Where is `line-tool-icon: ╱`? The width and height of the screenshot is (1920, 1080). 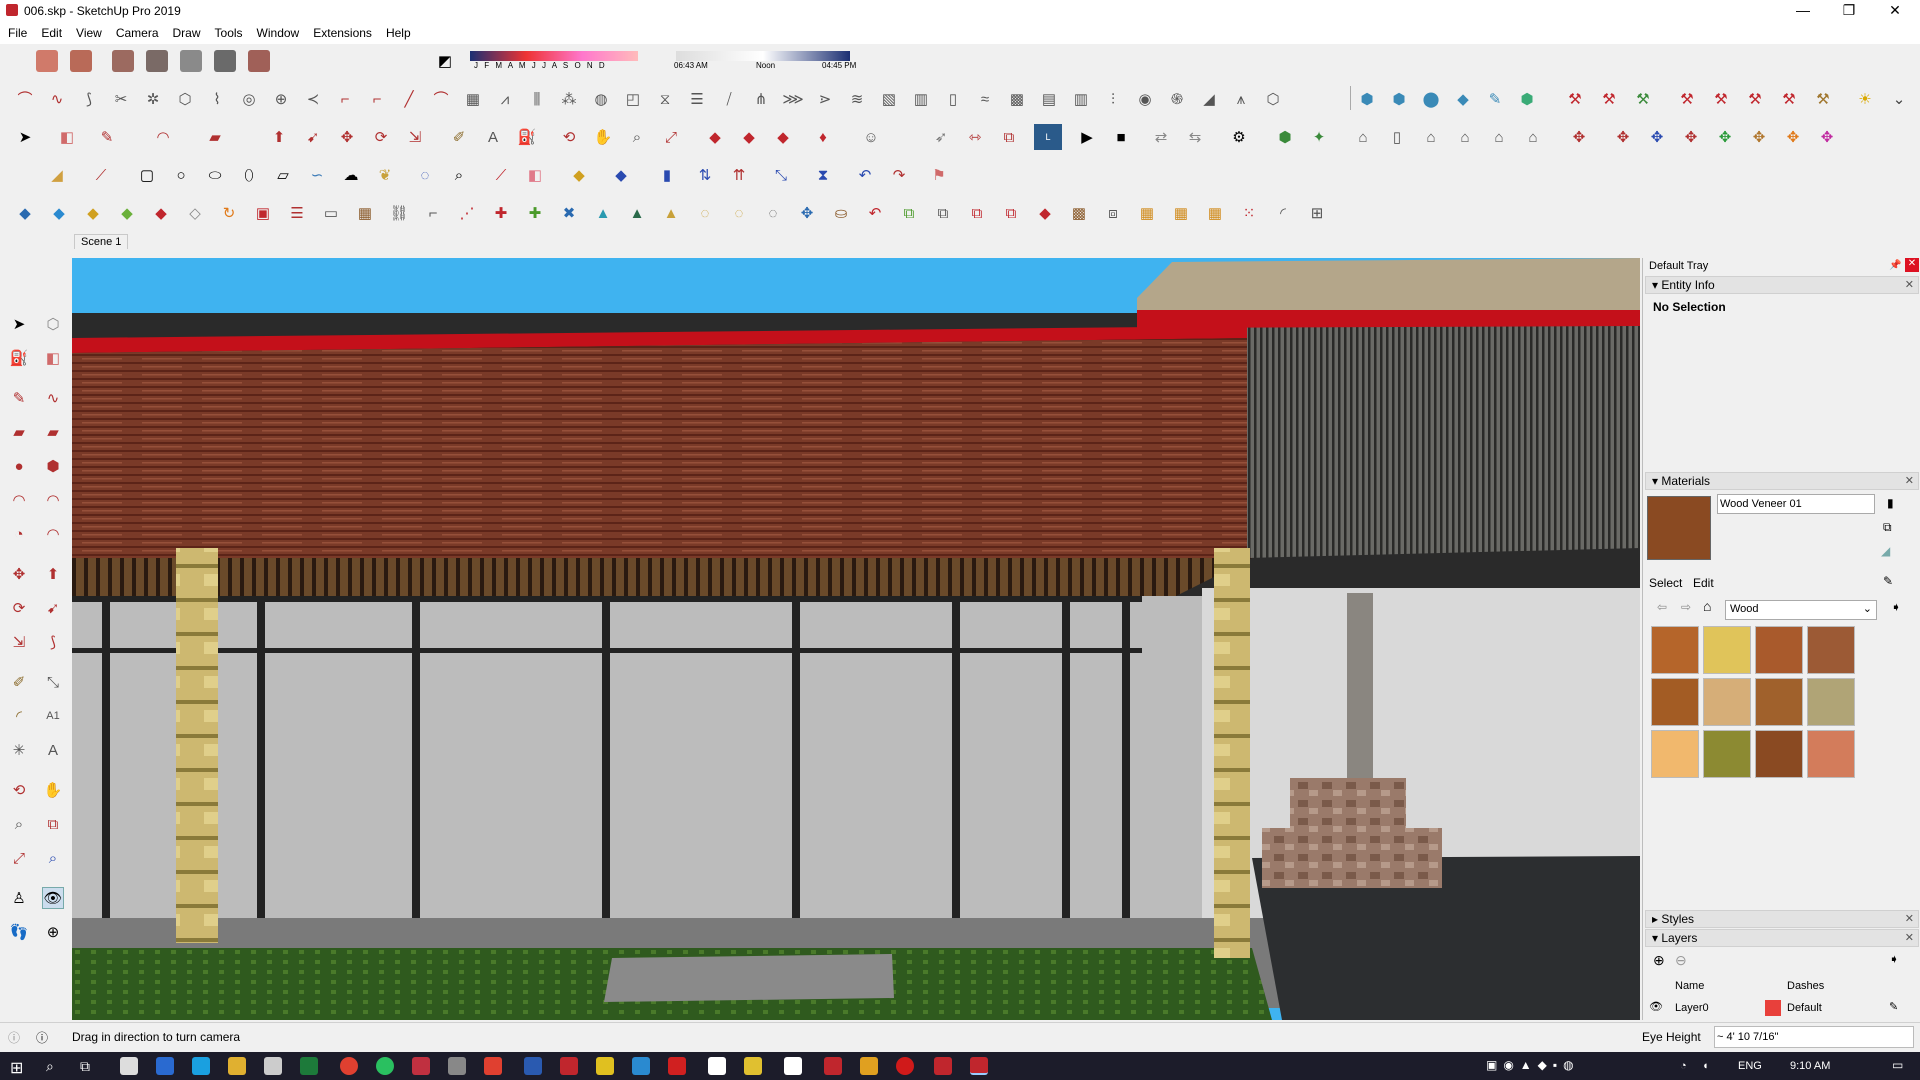 line-tool-icon: ╱ is located at coordinates (409, 99).